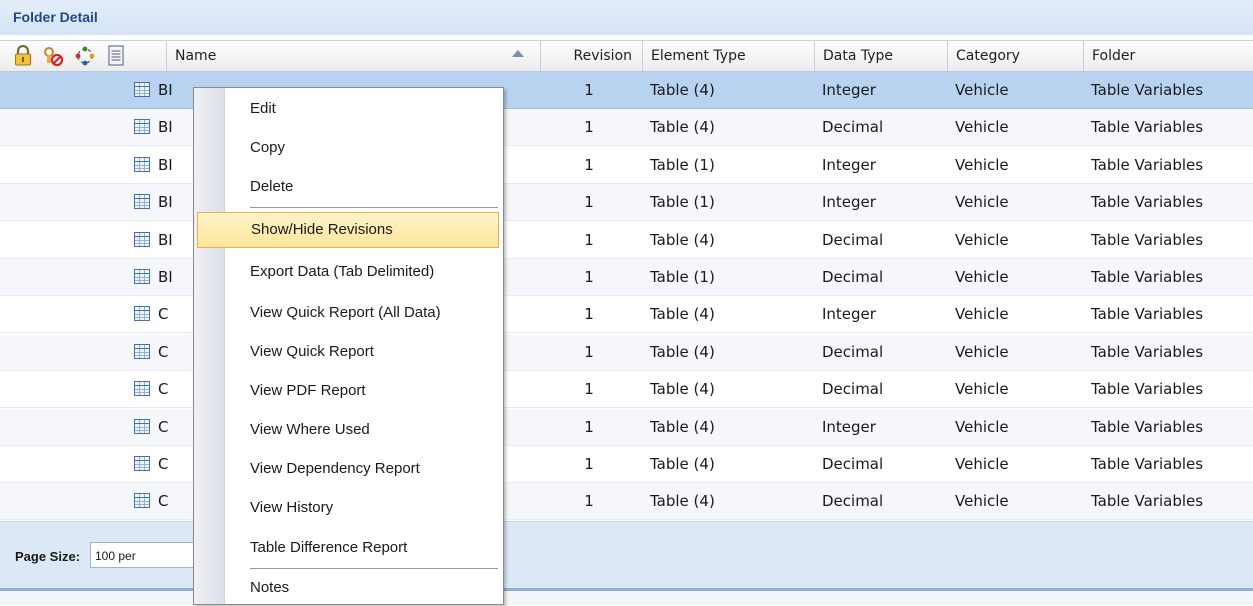  What do you see at coordinates (335, 468) in the screenshot?
I see `menu-item-label: View Dependency Report` at bounding box center [335, 468].